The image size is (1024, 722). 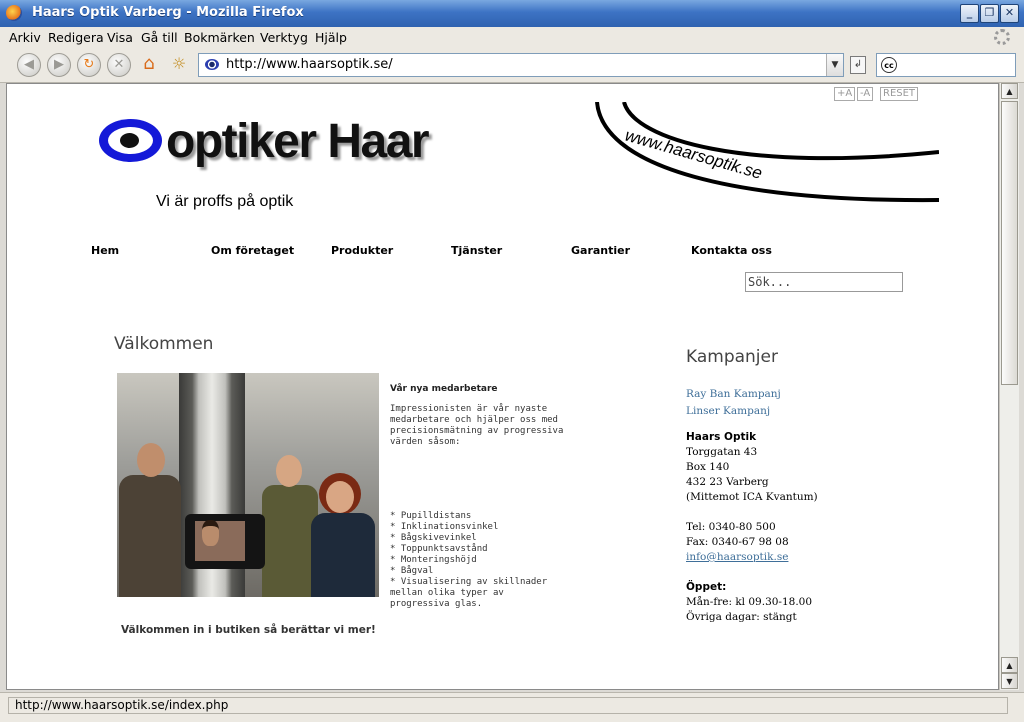 What do you see at coordinates (164, 344) in the screenshot?
I see `welcome-heading: Välkommen` at bounding box center [164, 344].